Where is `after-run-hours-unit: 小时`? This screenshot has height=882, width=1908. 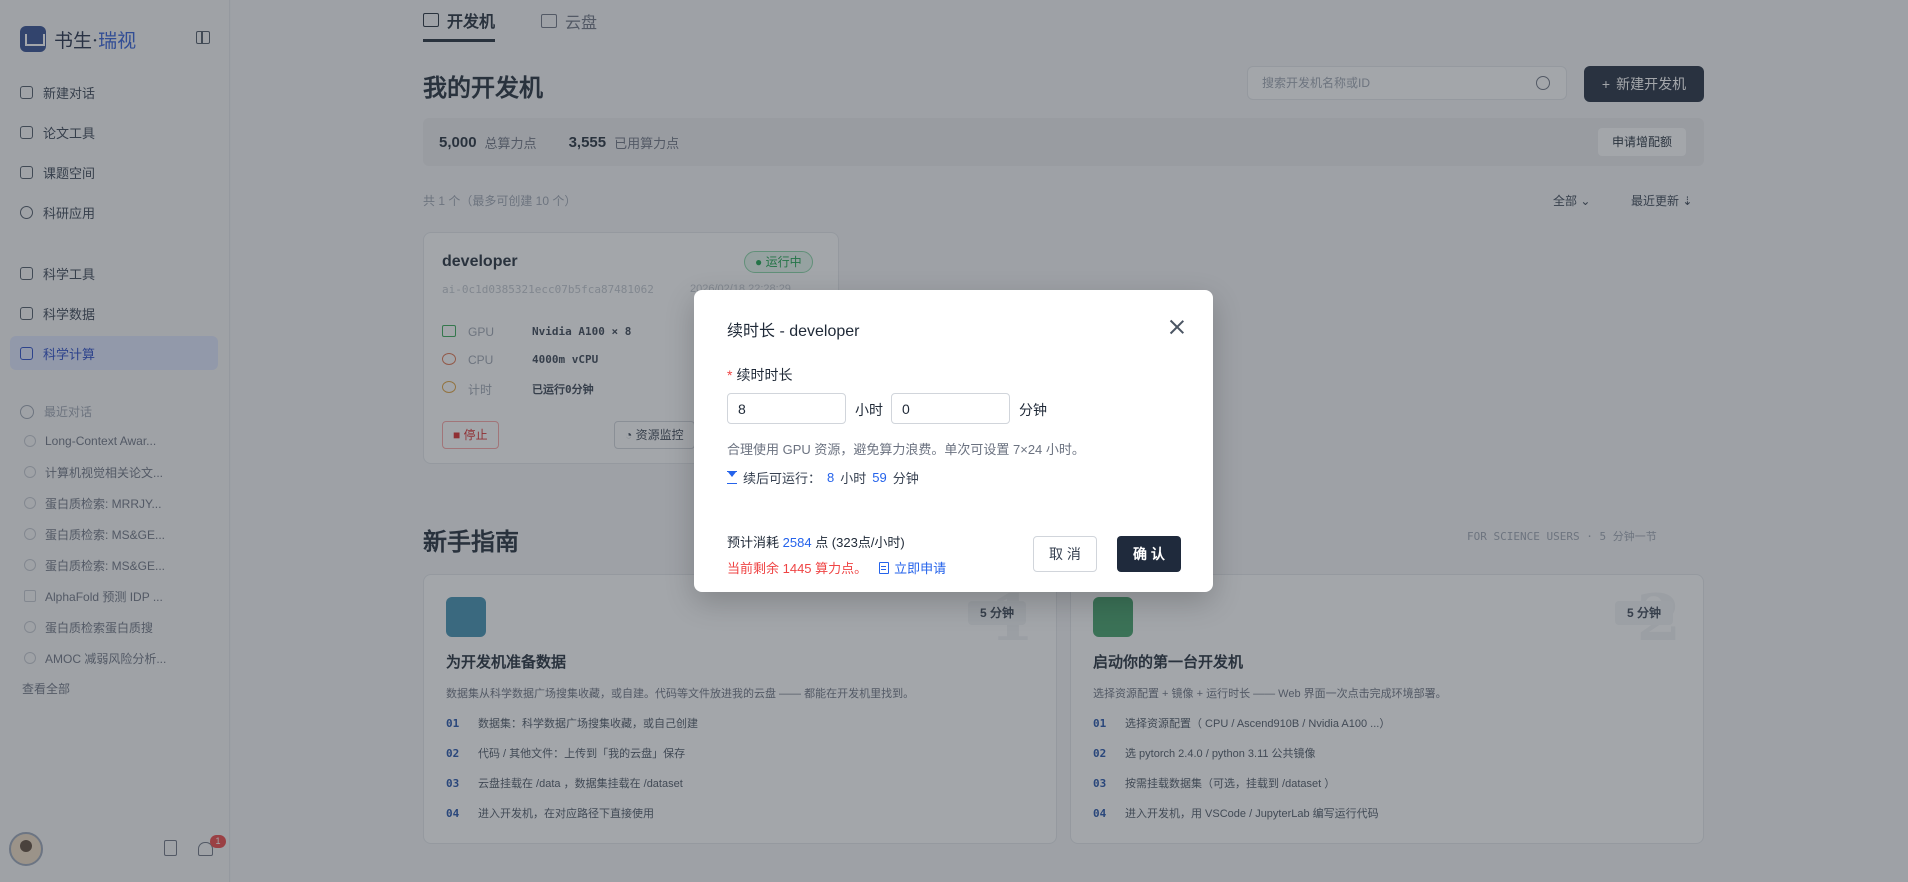
after-run-hours-unit: 小时 is located at coordinates (853, 478).